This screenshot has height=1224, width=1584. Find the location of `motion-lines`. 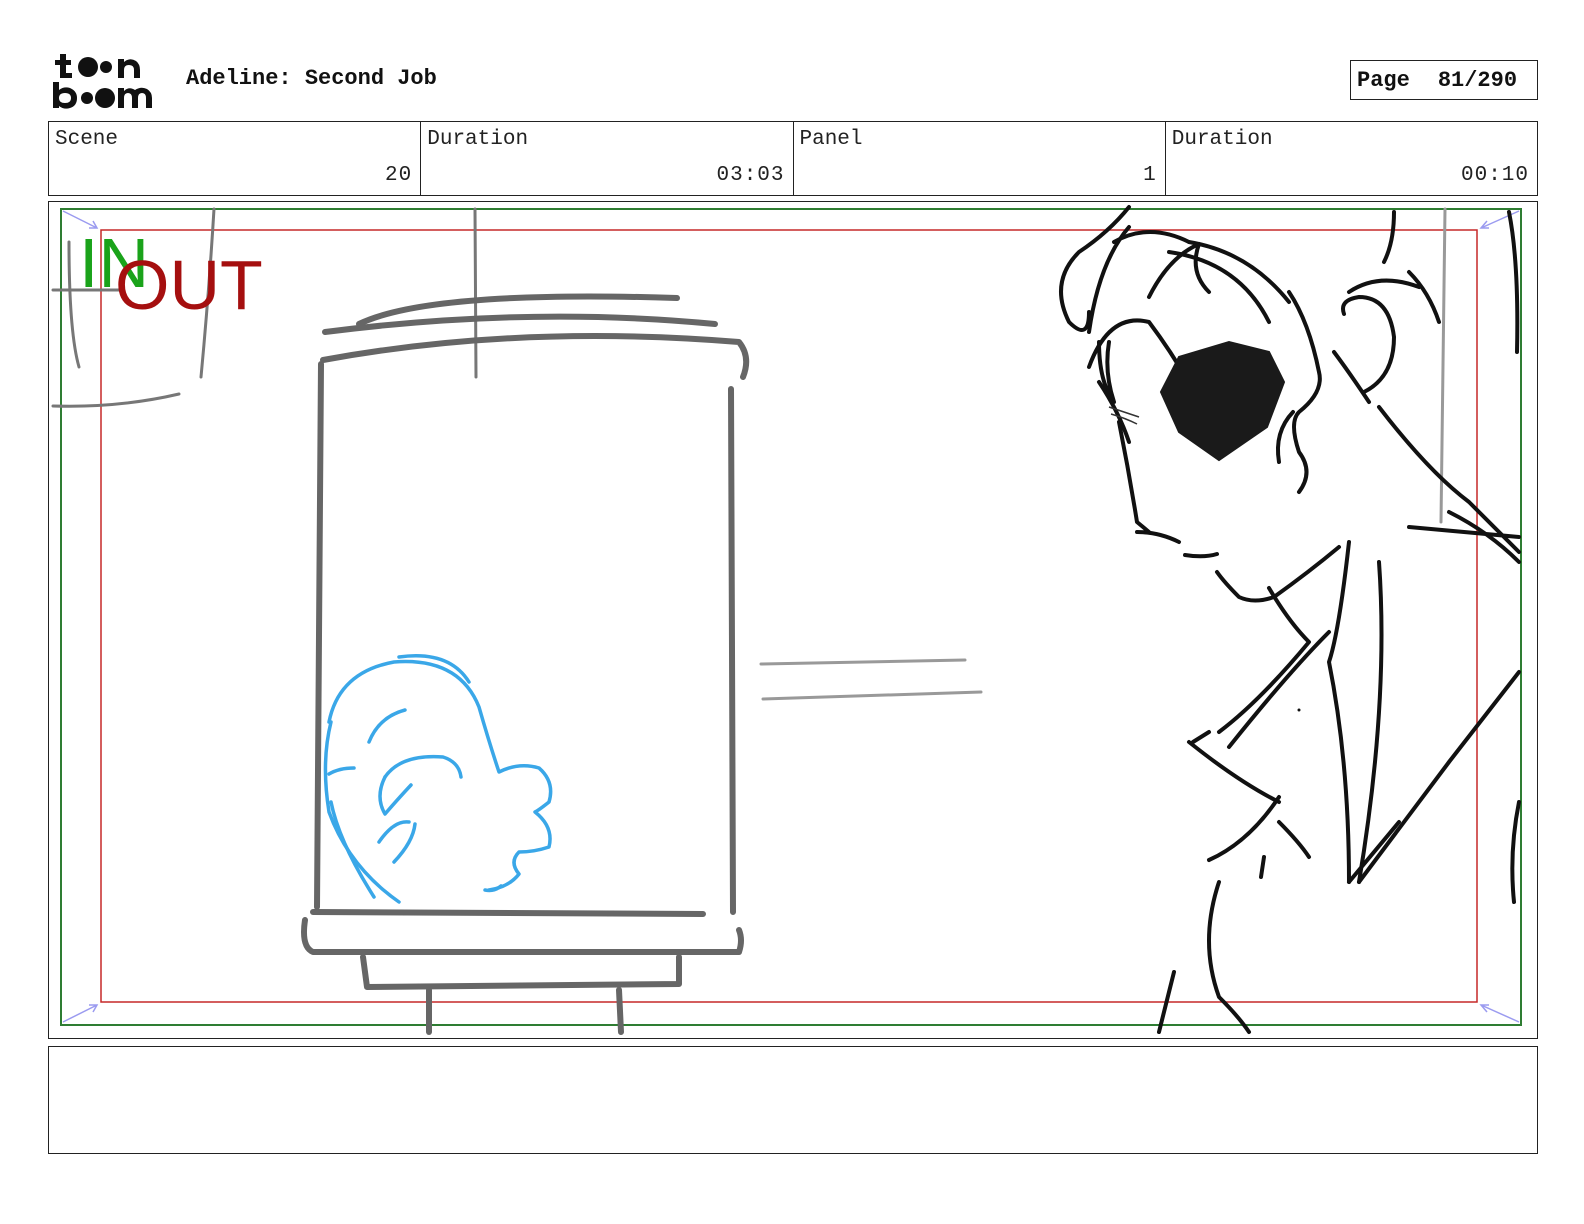

motion-lines is located at coordinates (871, 679).